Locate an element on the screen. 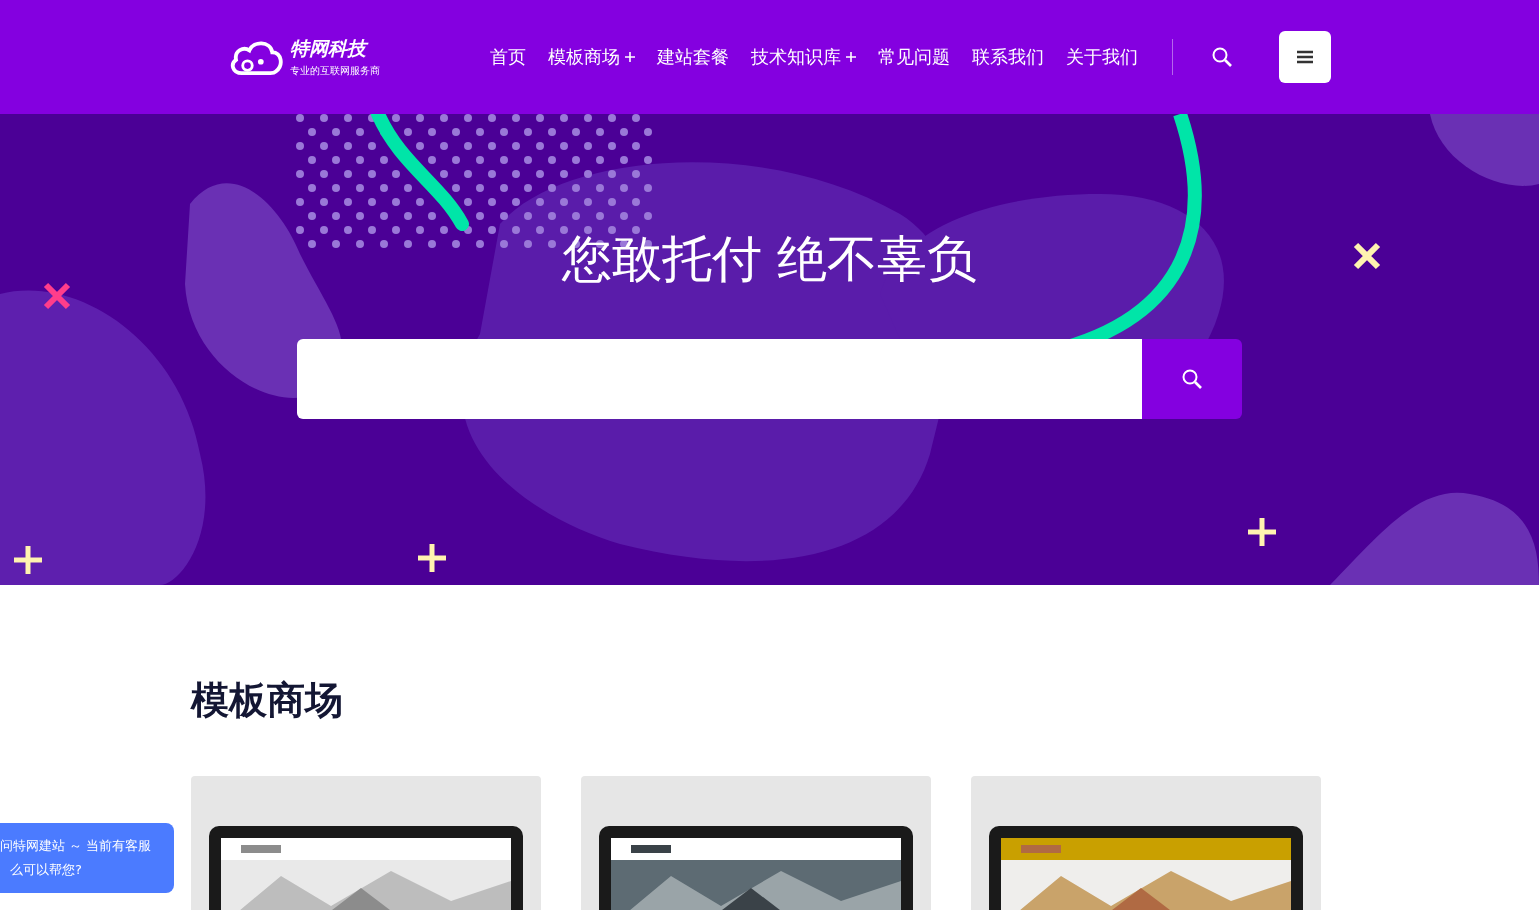 The image size is (1539, 910). chat-bubble: 问特网建站 ～ 当前有客服 么可以帮您? is located at coordinates (87, 858).